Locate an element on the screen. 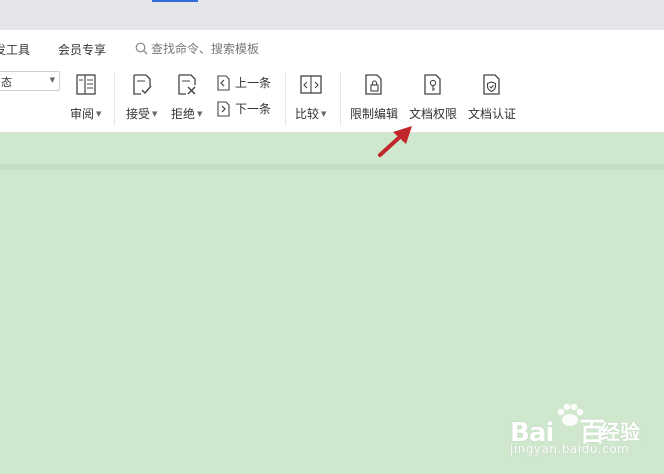 The height and width of the screenshot is (474, 664). next-change-button: 下一条 is located at coordinates (243, 108).